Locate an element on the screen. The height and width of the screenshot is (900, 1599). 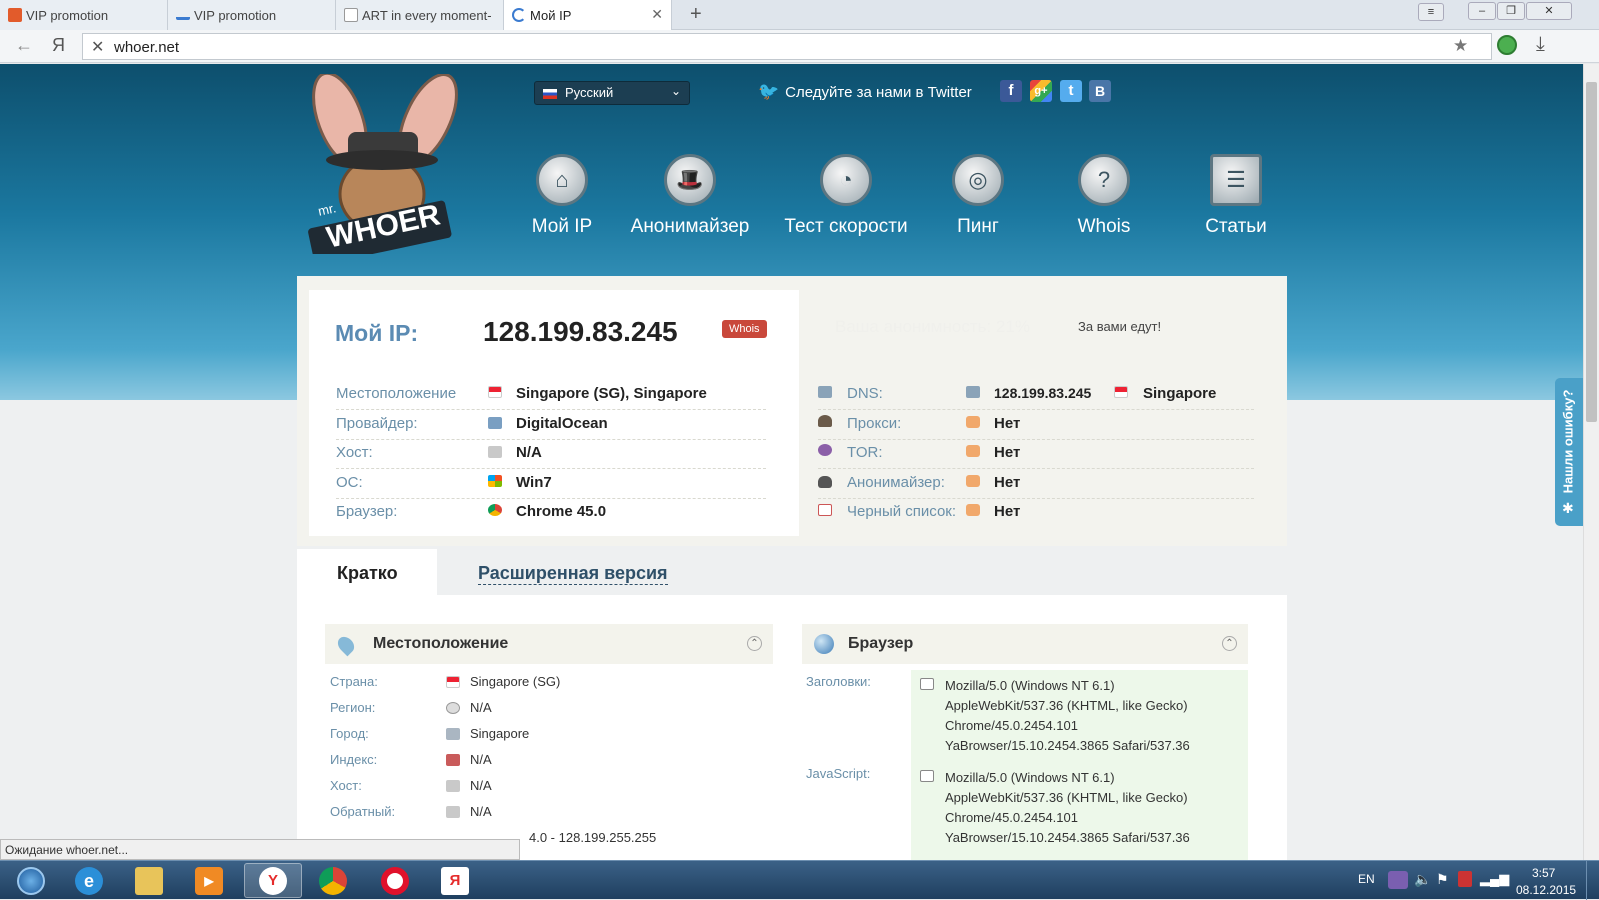
nav-anonymizer: 🎩 Анонимайзер is located at coordinates (690, 196).